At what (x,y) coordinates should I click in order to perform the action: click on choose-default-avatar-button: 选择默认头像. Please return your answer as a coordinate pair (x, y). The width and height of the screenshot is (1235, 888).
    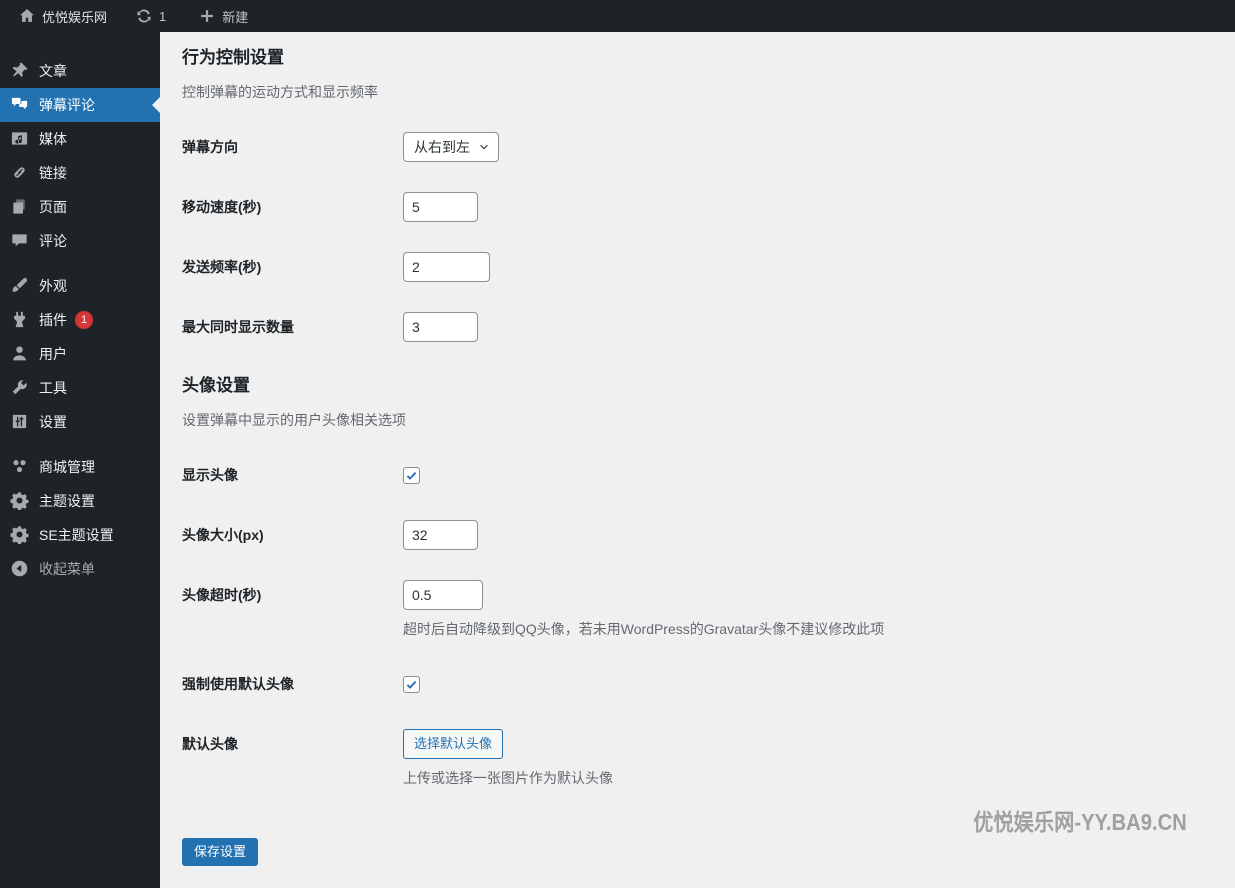
    Looking at the image, I should click on (453, 744).